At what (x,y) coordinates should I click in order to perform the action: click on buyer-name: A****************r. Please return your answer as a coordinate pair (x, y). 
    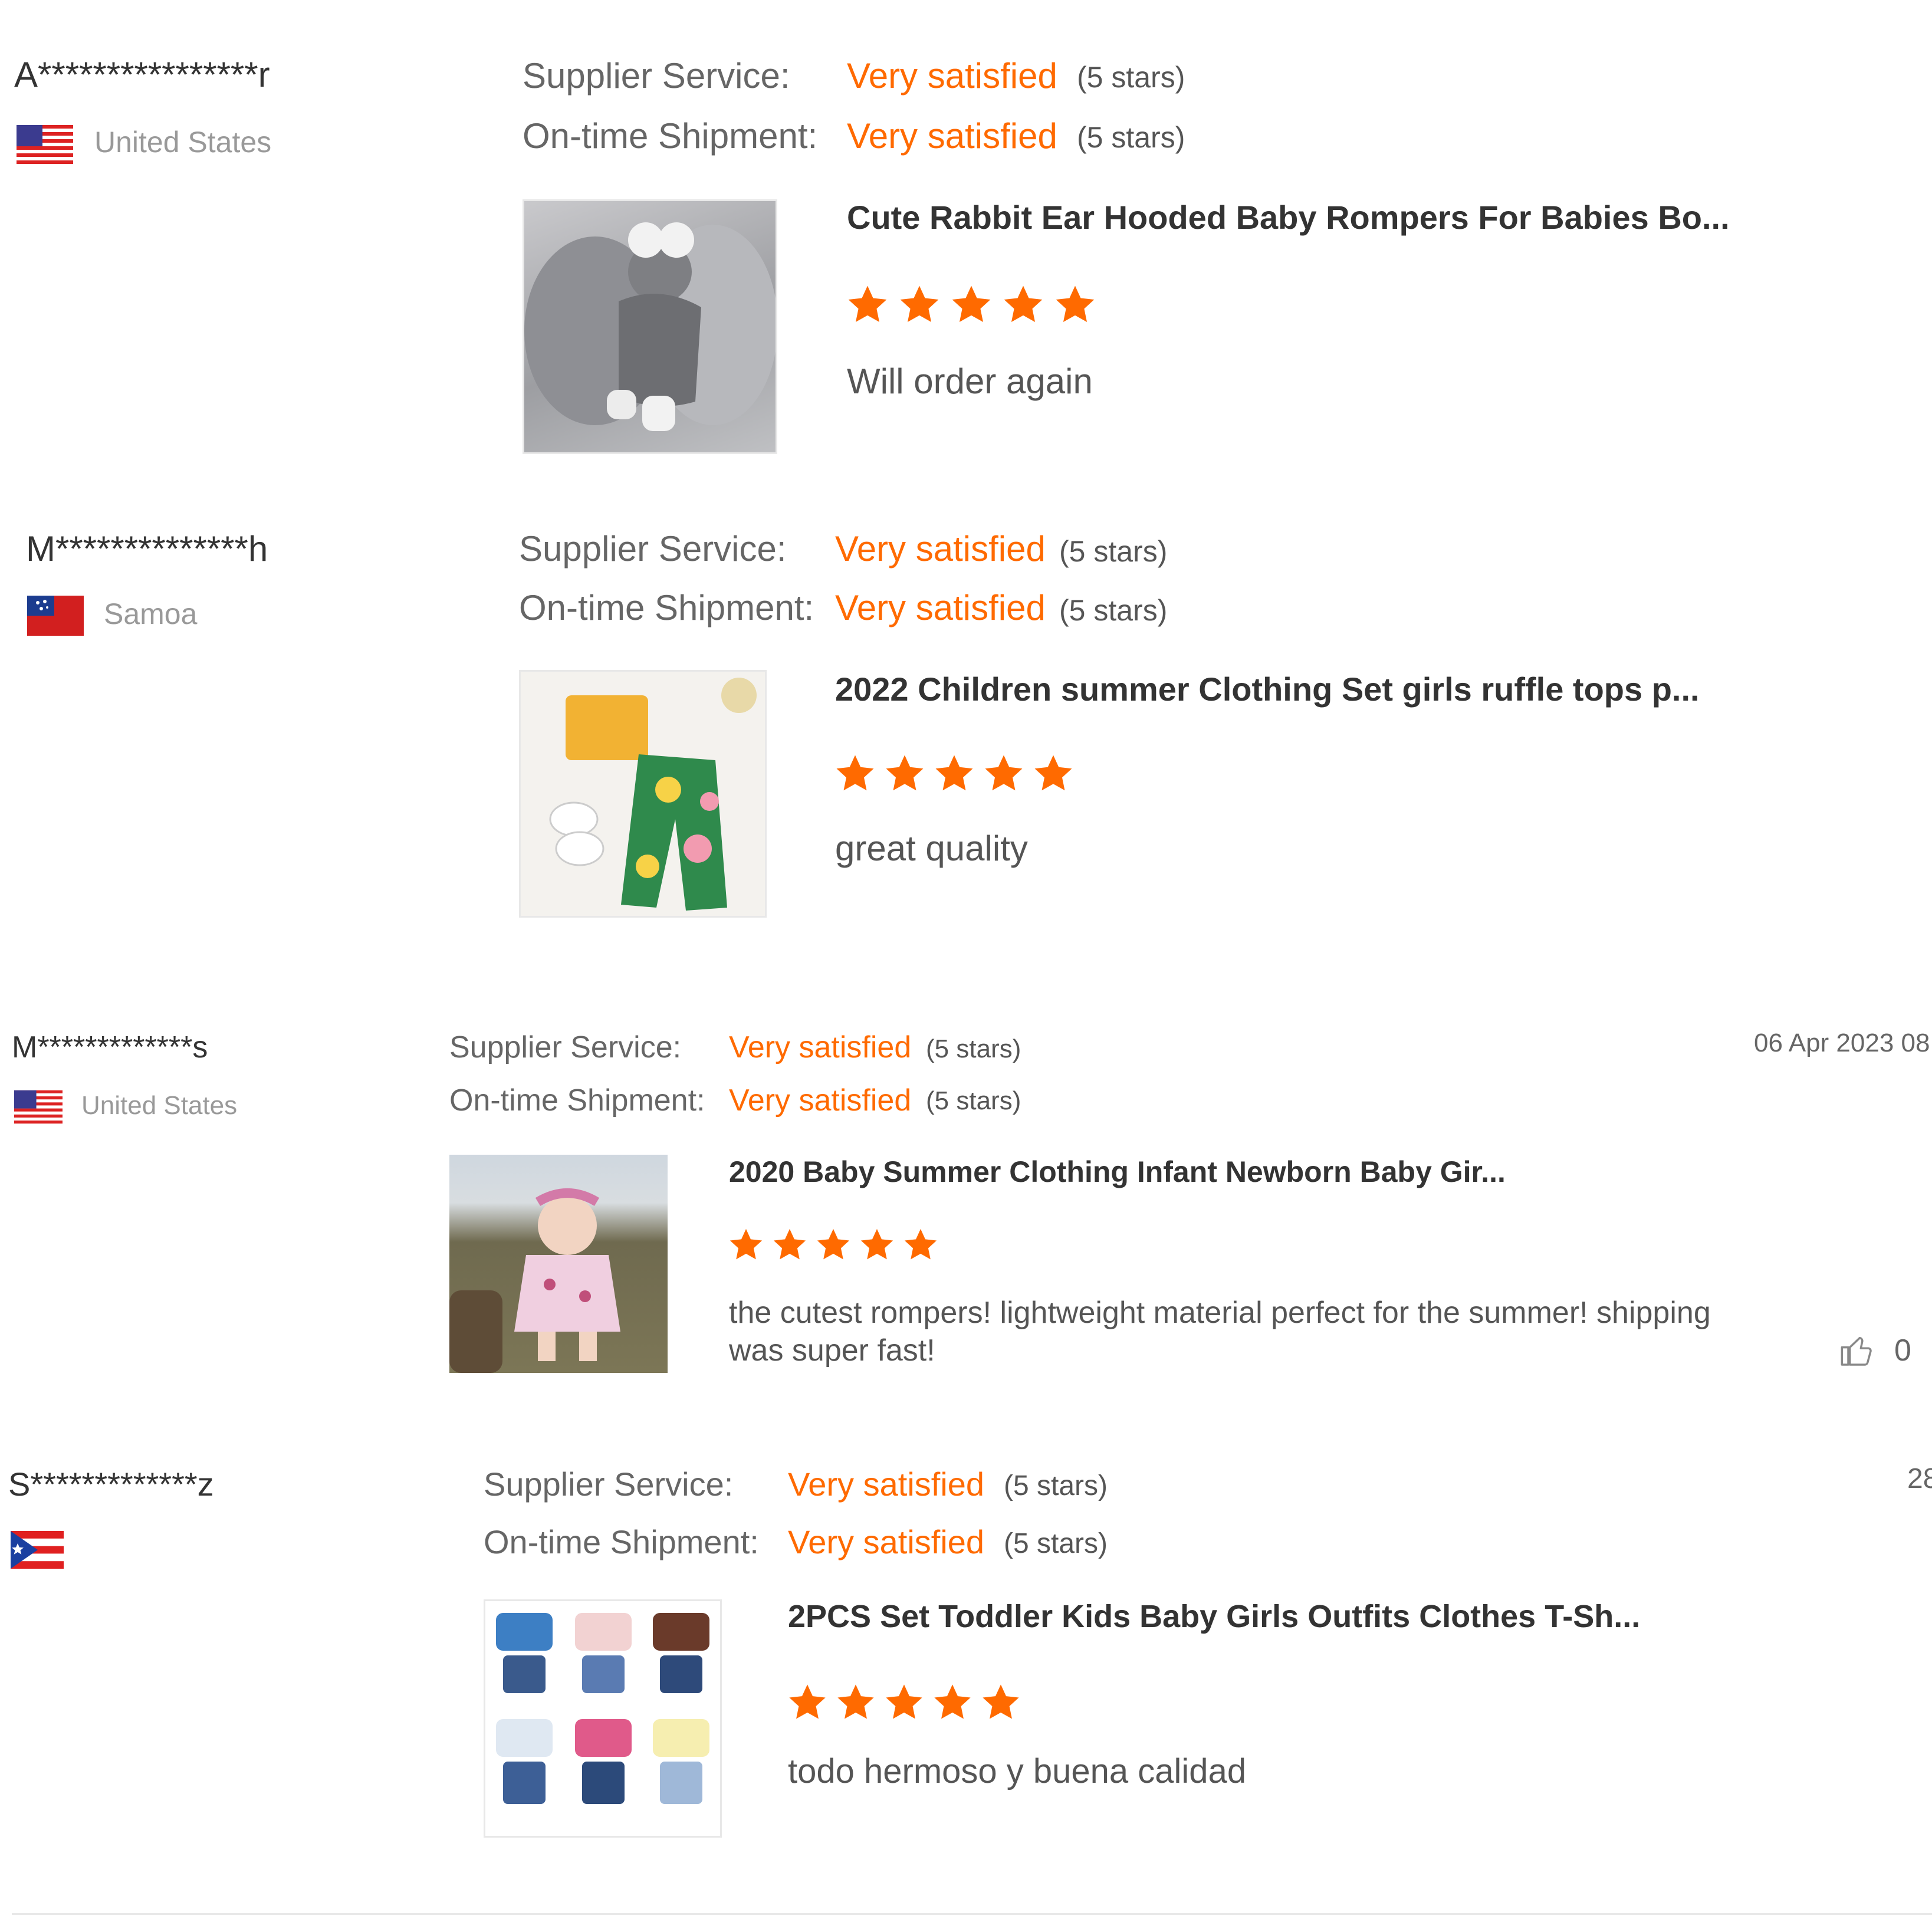
    Looking at the image, I should click on (142, 74).